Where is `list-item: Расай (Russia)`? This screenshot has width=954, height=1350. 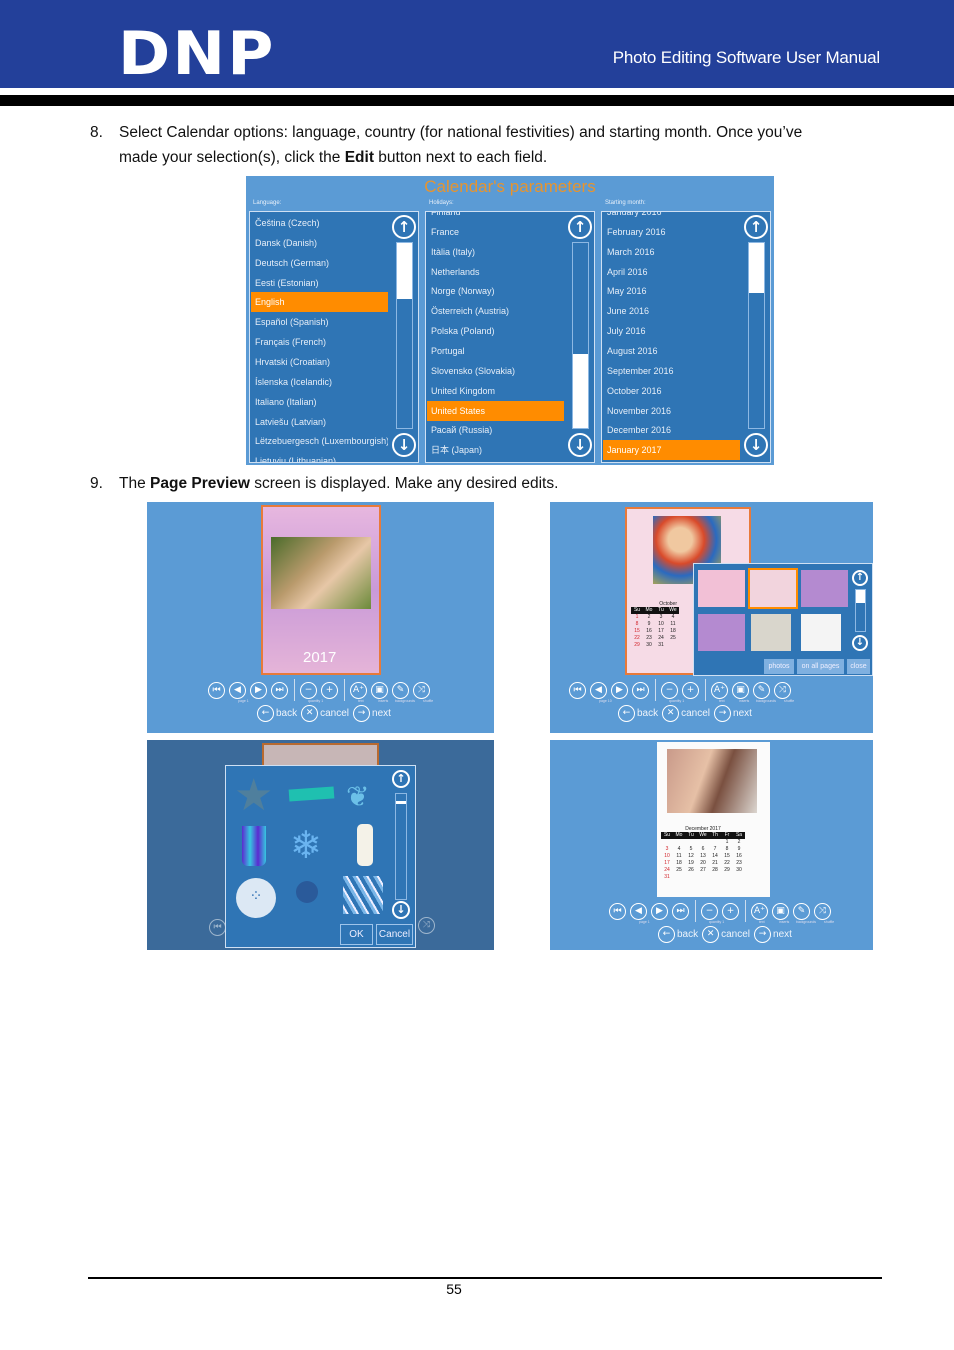 list-item: Расай (Russia) is located at coordinates (495, 430).